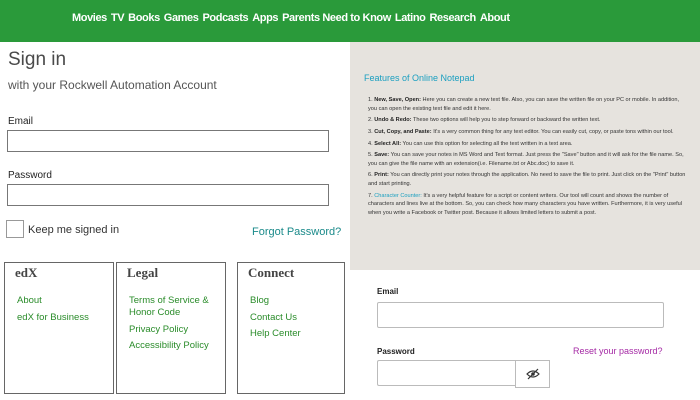 This screenshot has width=700, height=400. I want to click on eye-slash-icon, so click(532, 374).